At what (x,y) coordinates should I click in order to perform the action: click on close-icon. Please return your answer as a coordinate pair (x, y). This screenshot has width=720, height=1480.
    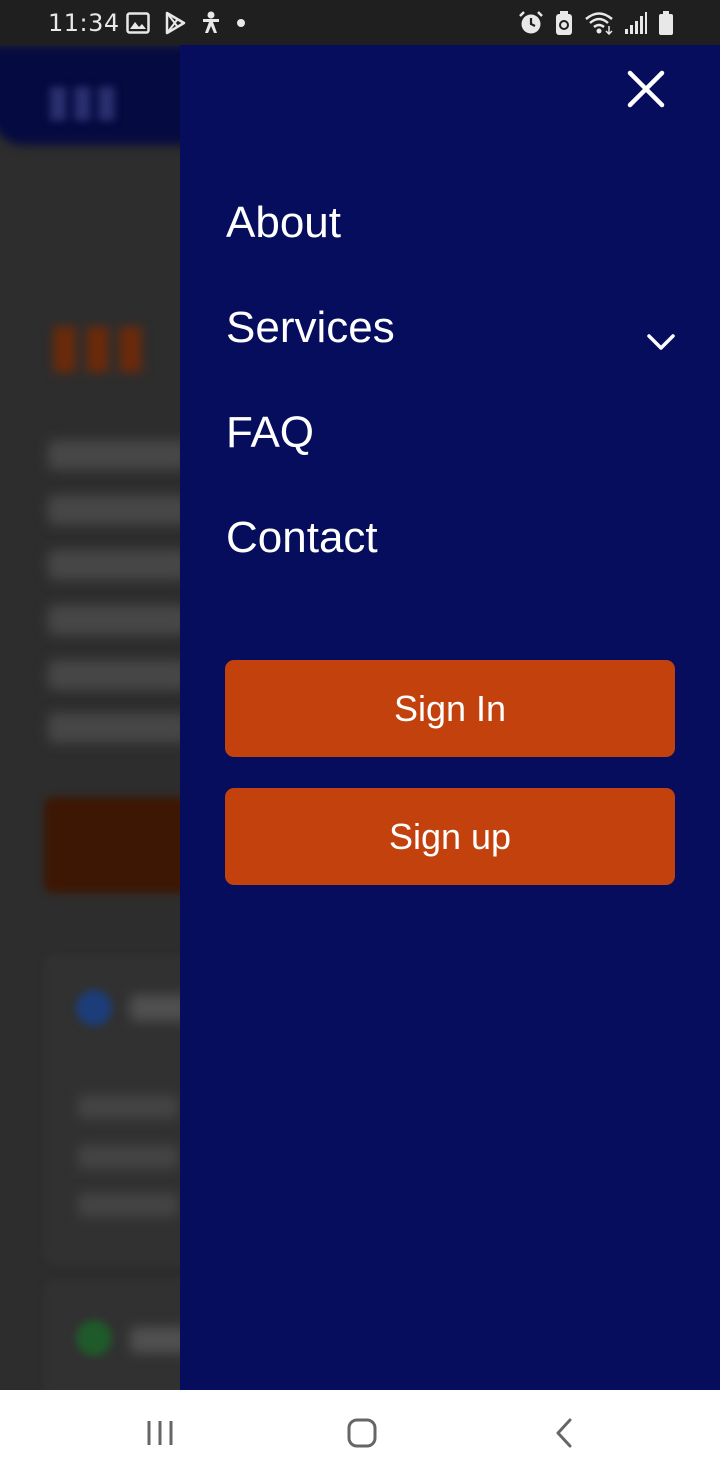
    Looking at the image, I should click on (646, 93).